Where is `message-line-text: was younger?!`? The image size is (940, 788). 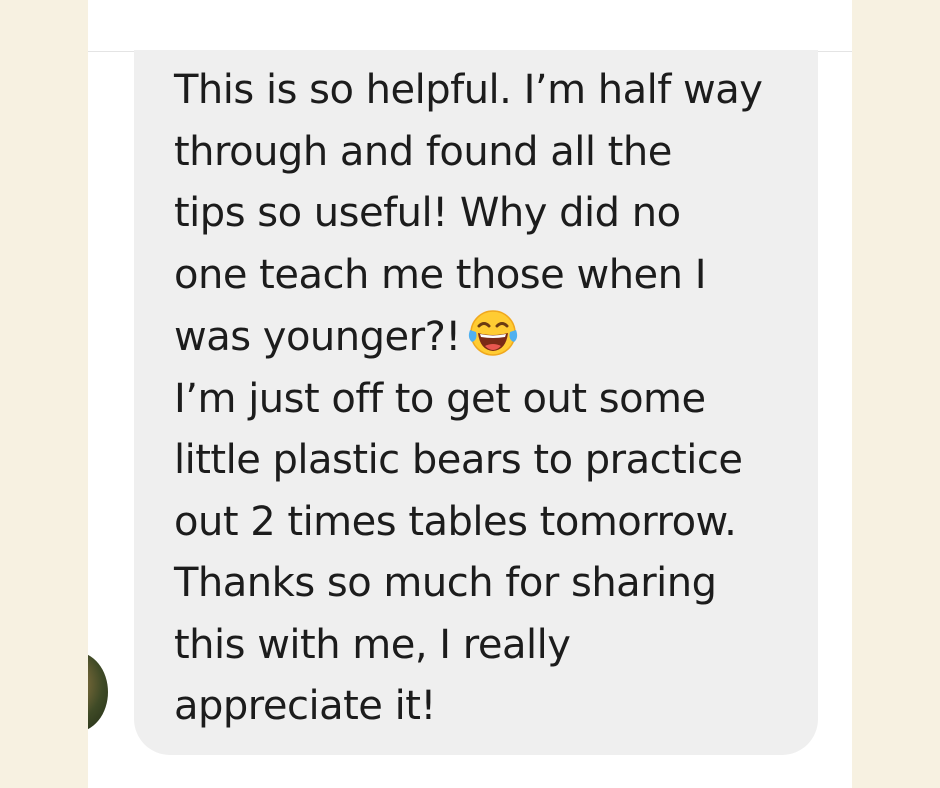
message-line-text: was younger?! is located at coordinates (317, 337).